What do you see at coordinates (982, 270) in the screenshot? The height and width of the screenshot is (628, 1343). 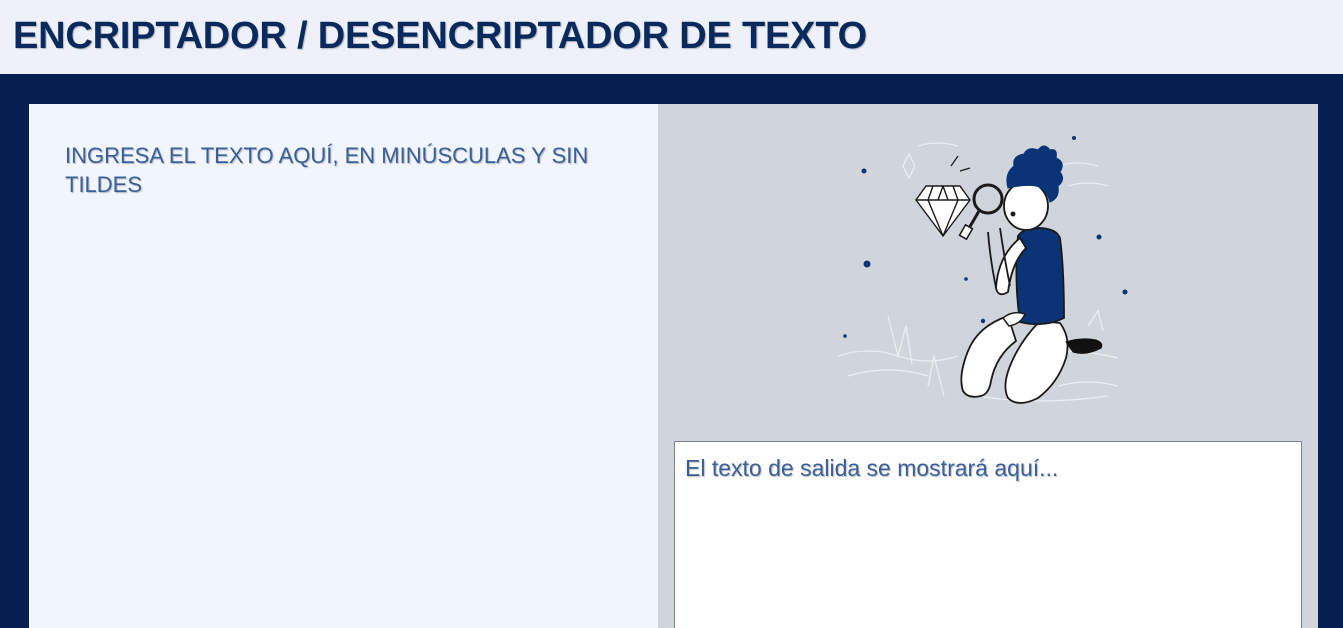 I see `person-with-magnifier-illustration` at bounding box center [982, 270].